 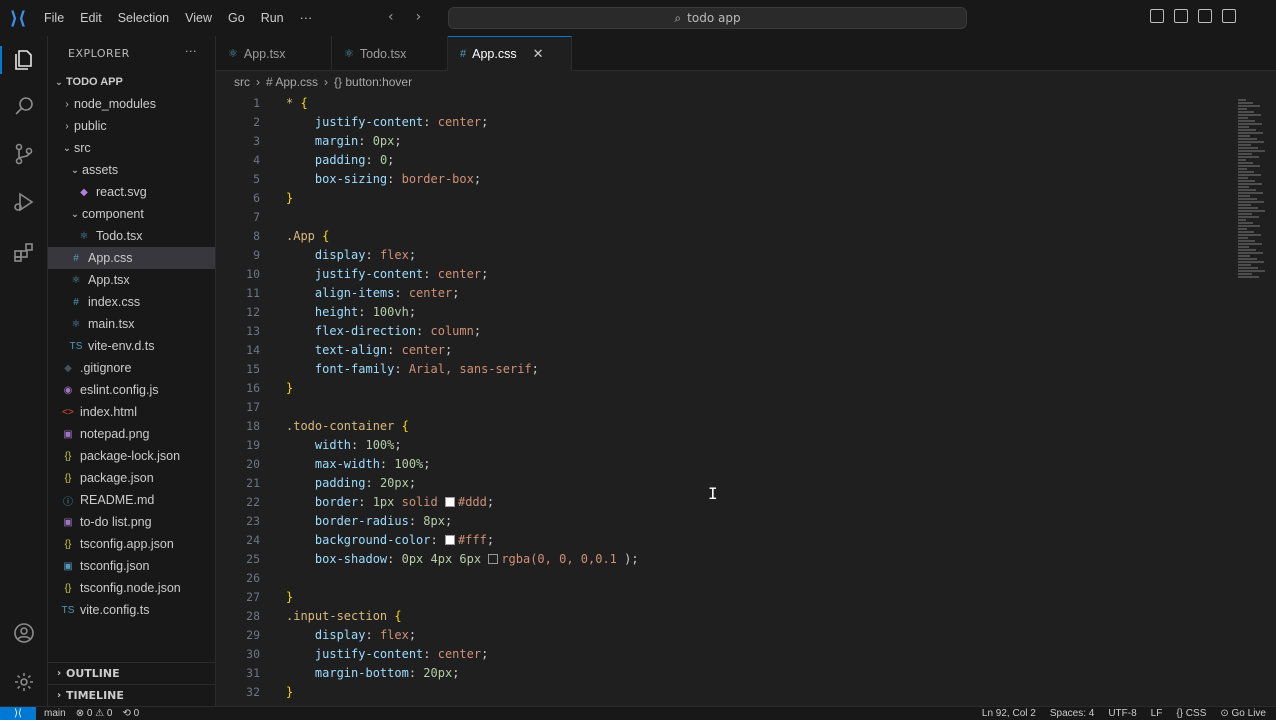 What do you see at coordinates (131, 170) in the screenshot?
I see `folder-item: ⌄ assets` at bounding box center [131, 170].